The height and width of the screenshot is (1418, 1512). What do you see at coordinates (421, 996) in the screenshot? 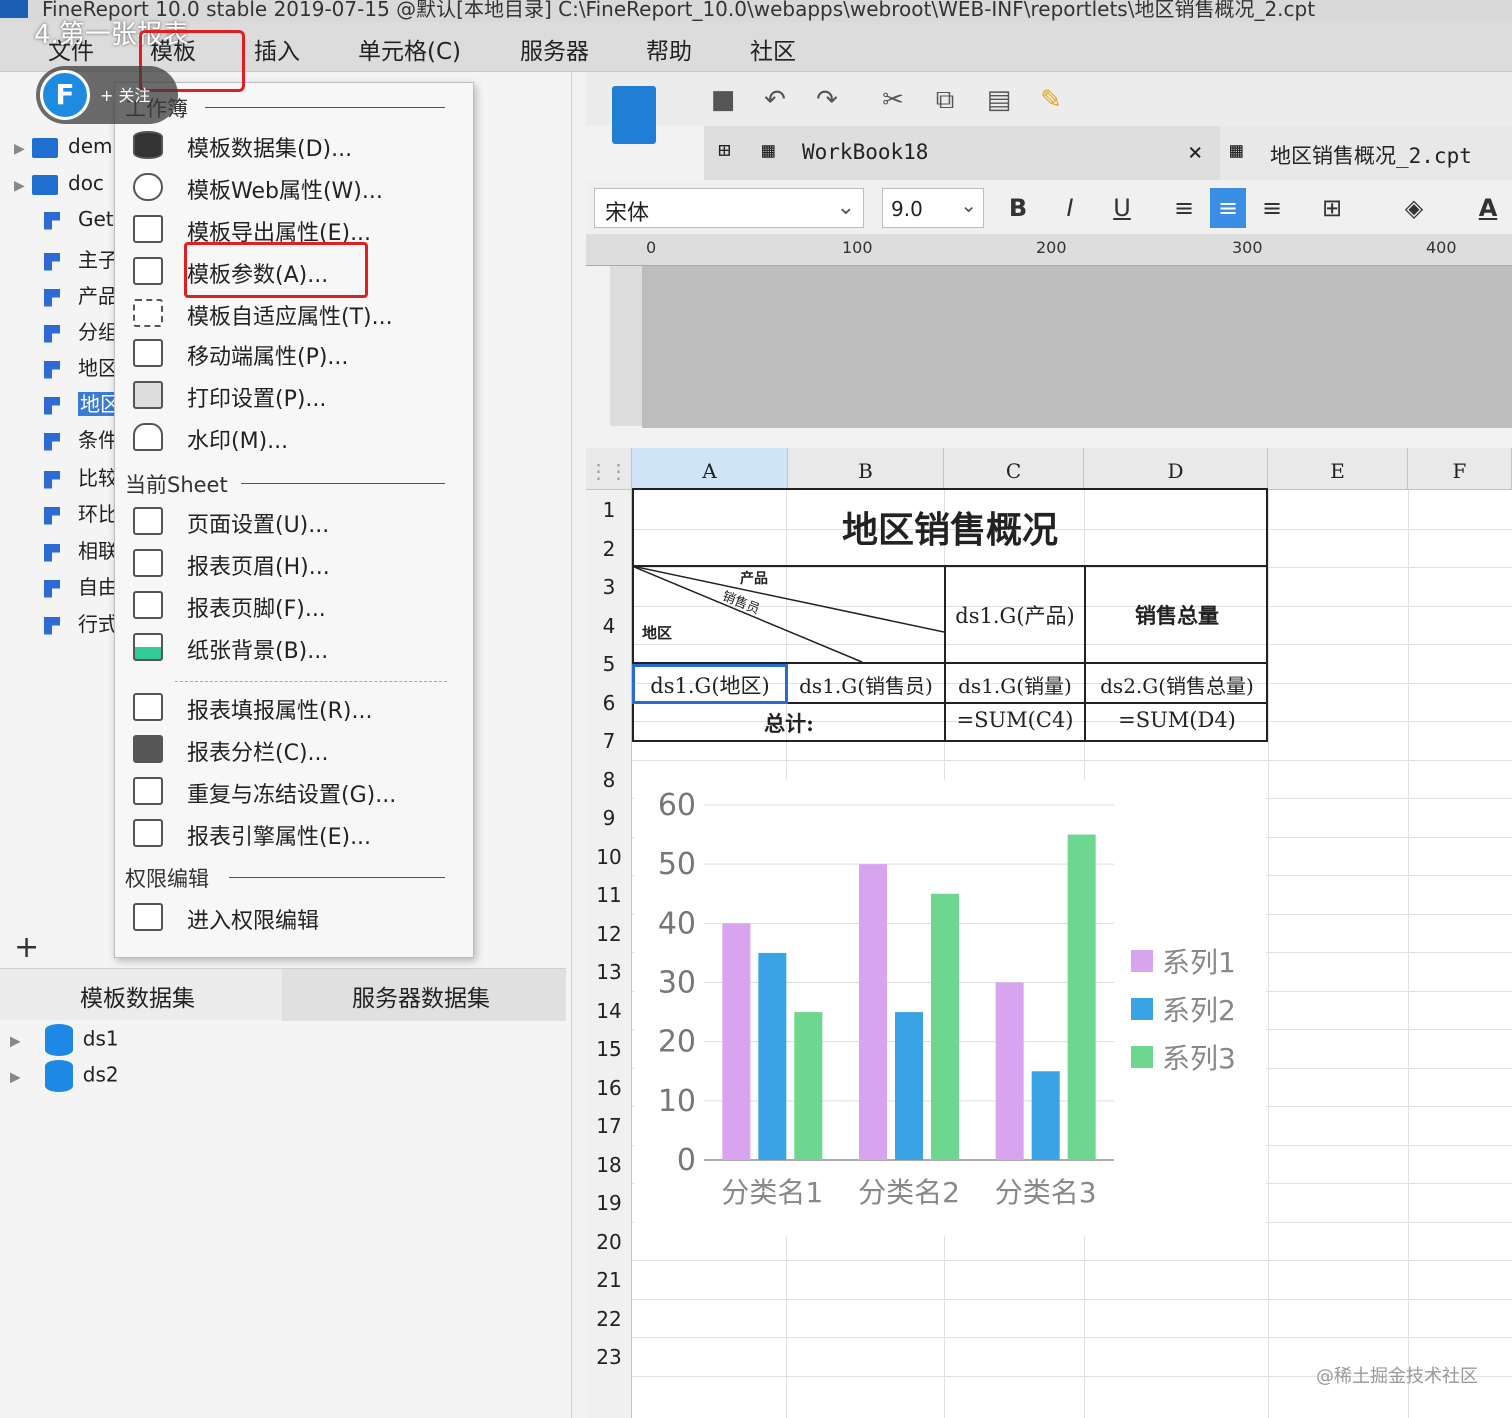
I see `tab-server-dataset: 服务器数据集` at bounding box center [421, 996].